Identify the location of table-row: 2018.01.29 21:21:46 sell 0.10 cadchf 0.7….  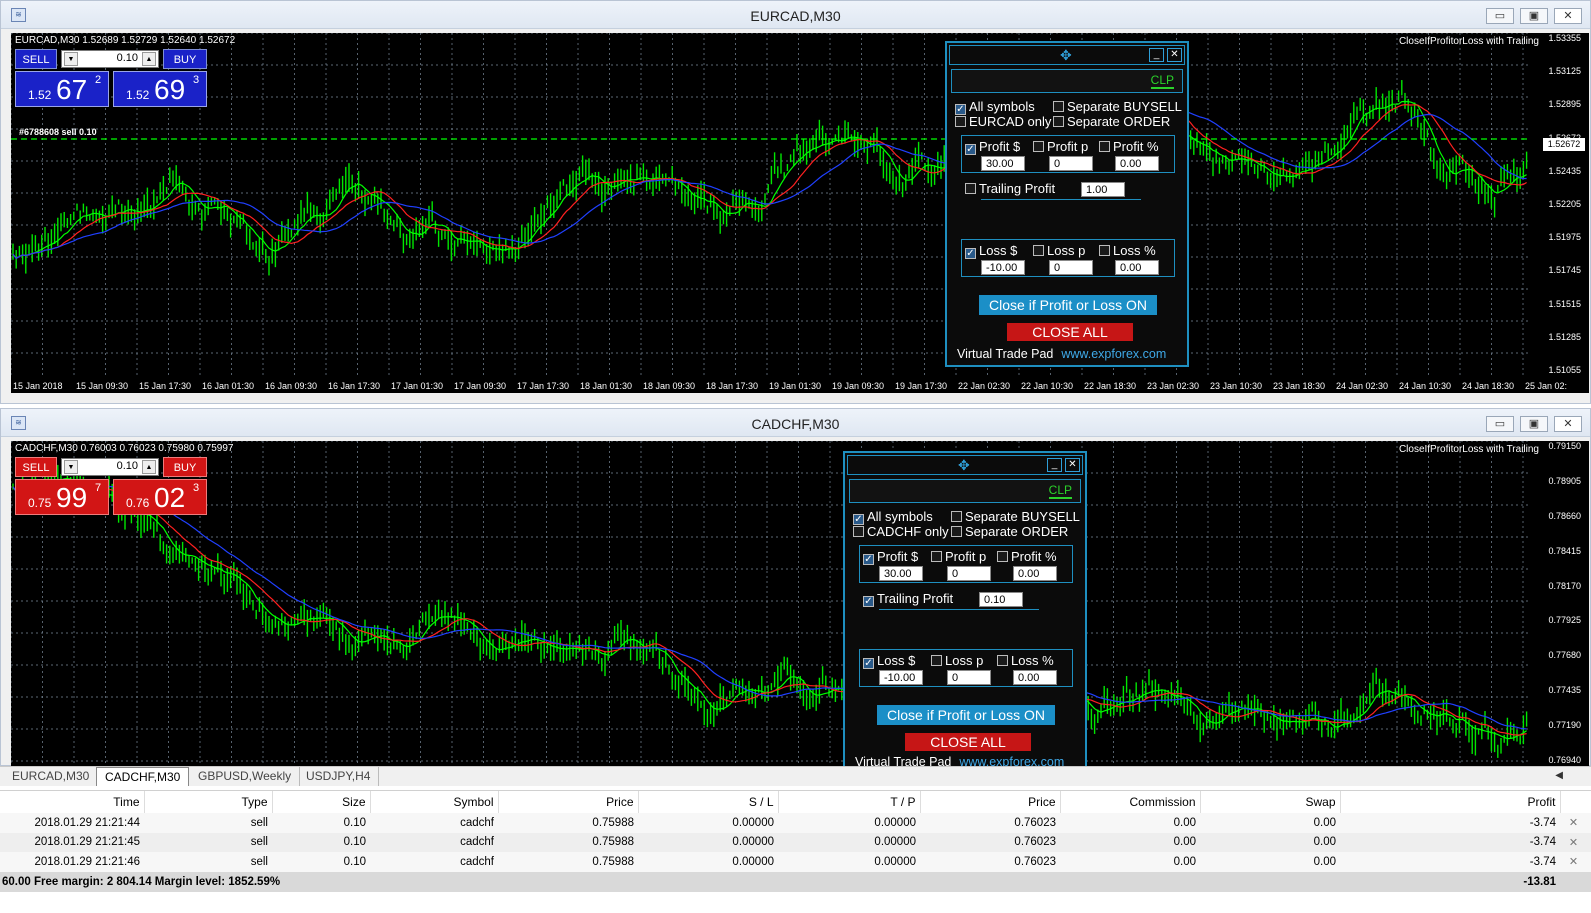
(795, 862).